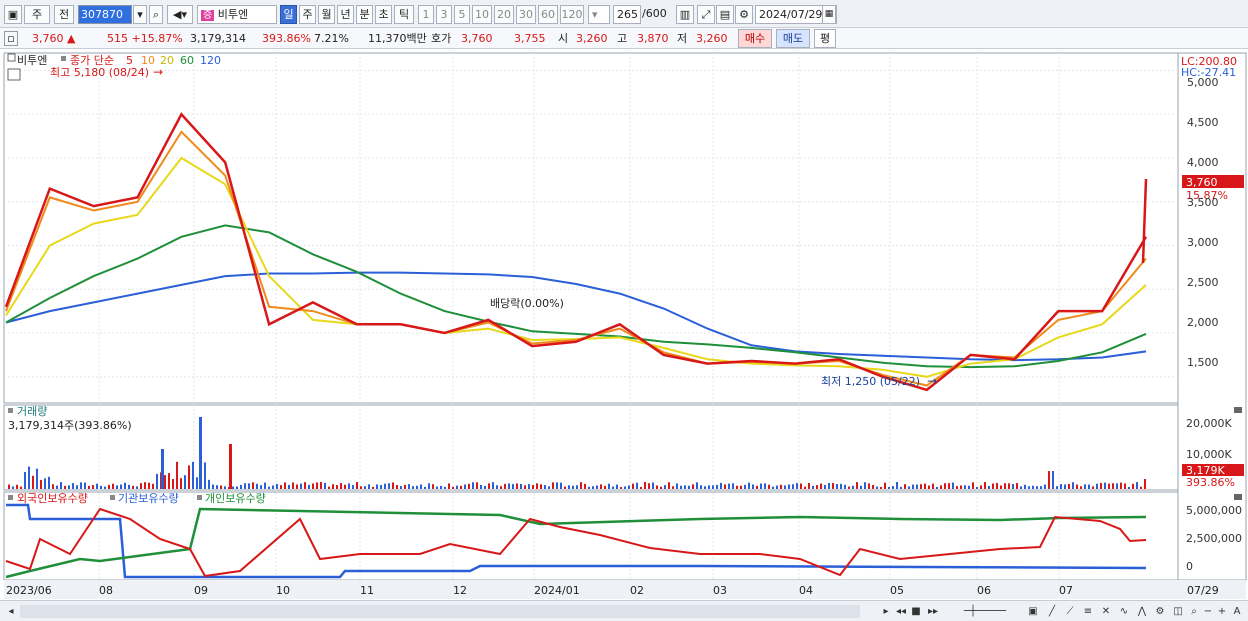 Image resolution: width=1248 pixels, height=621 pixels. I want to click on search-zoom-icon: ⌕, so click(1194, 611).